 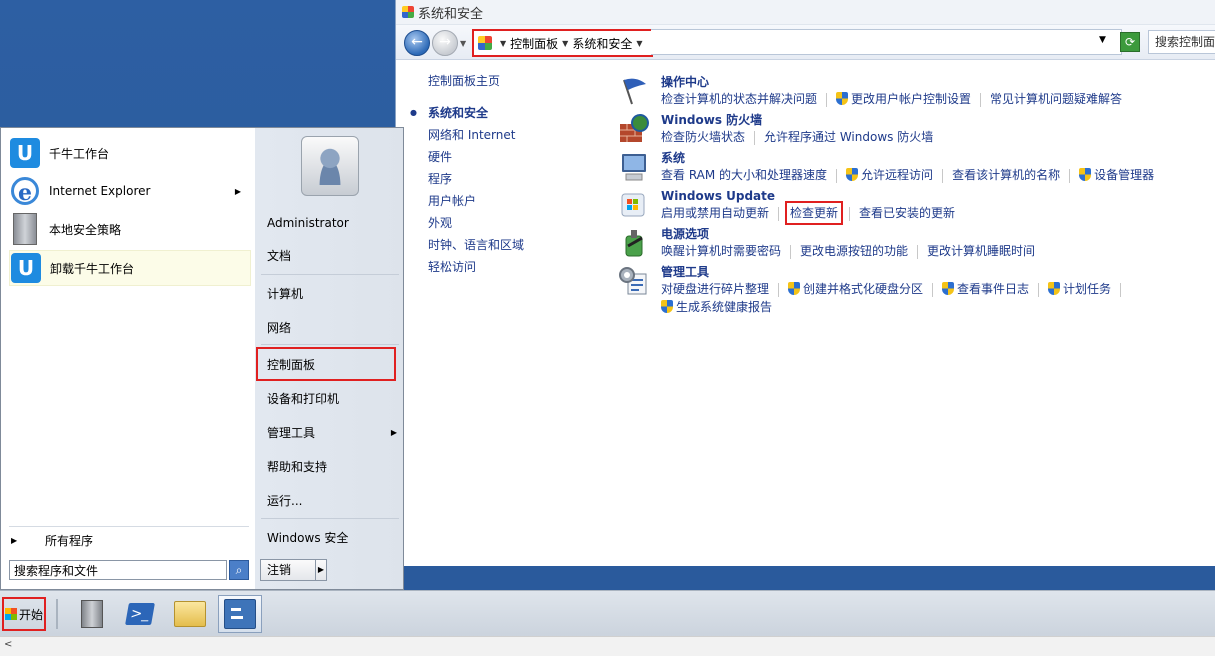 What do you see at coordinates (118, 570) in the screenshot?
I see `start-search-input: 搜索程序和文件` at bounding box center [118, 570].